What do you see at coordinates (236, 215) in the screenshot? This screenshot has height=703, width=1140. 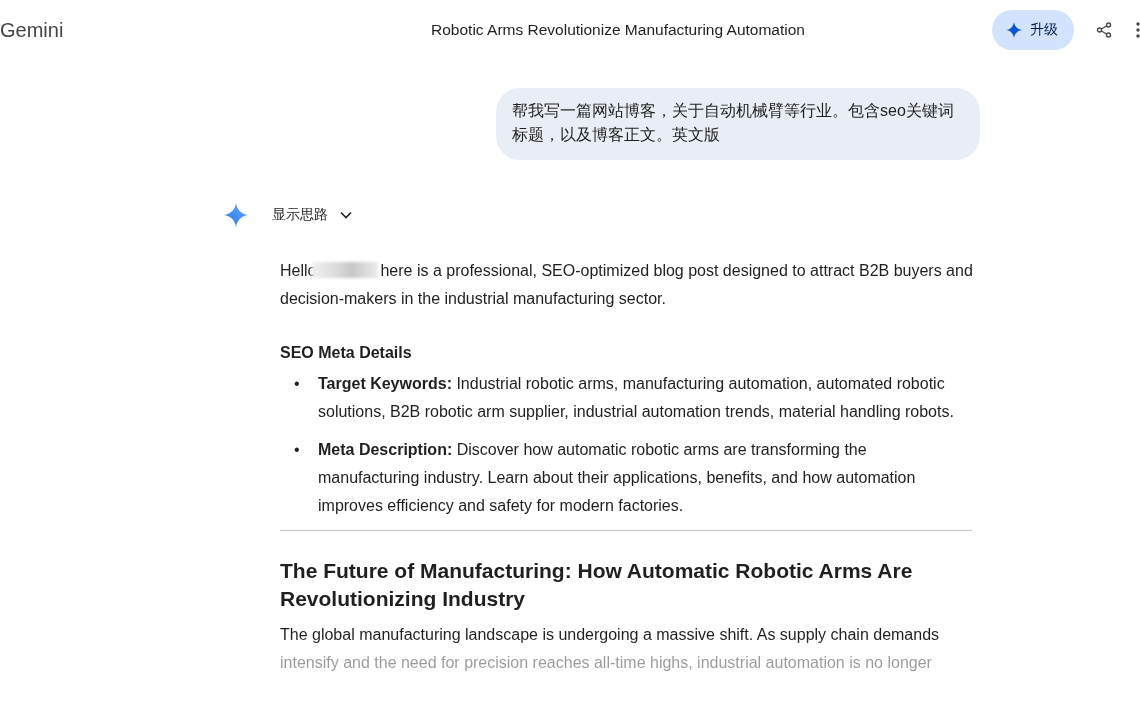 I see `gemini-sparkle-icon` at bounding box center [236, 215].